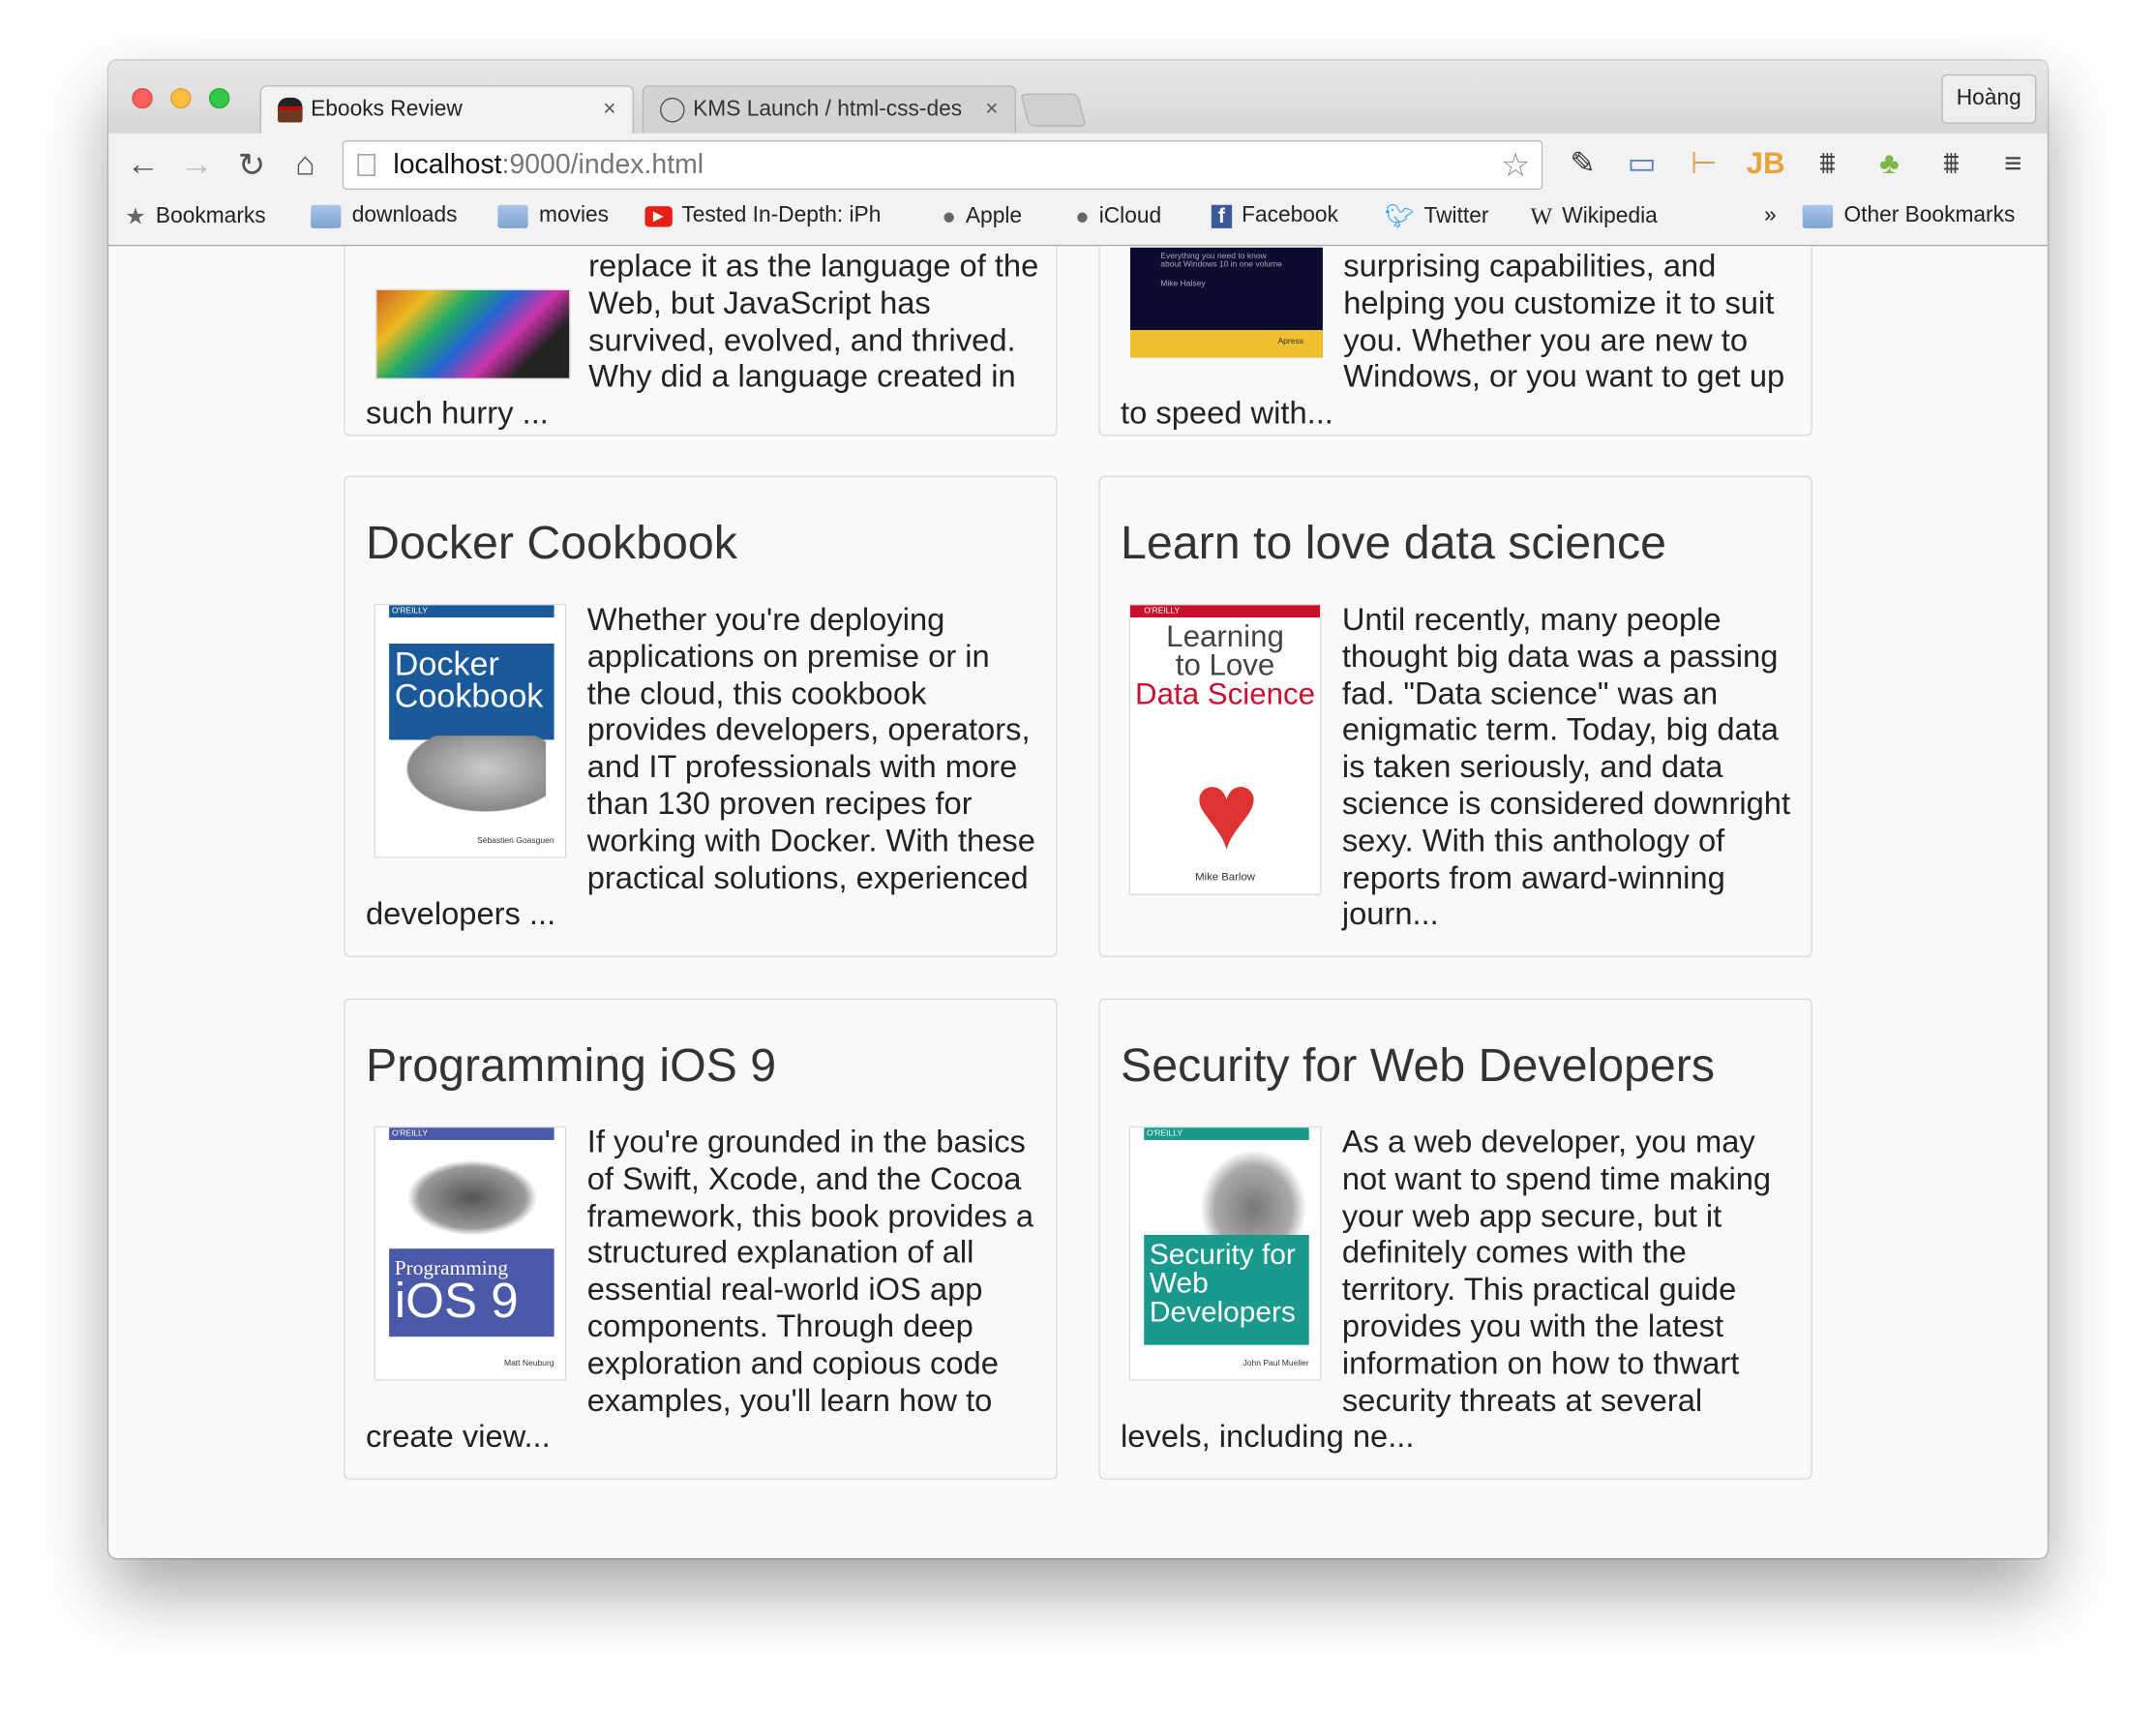  I want to click on address-bar: localhost:9000/index.html ☆, so click(942, 165).